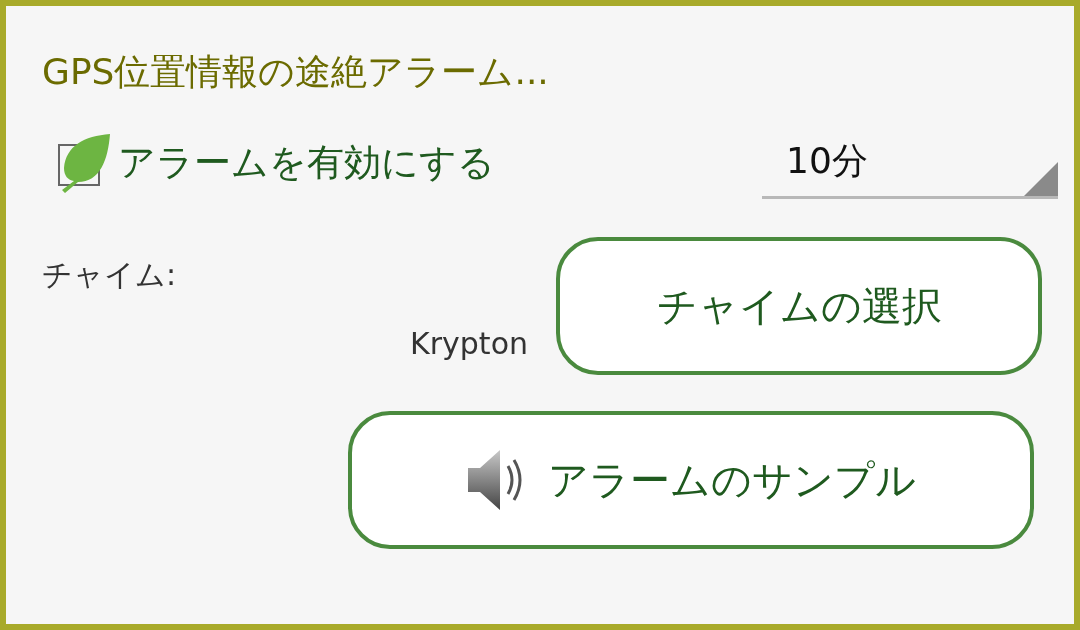 This screenshot has height=630, width=1080. Describe the element at coordinates (469, 344) in the screenshot. I see `chime-name: Krypton` at that location.